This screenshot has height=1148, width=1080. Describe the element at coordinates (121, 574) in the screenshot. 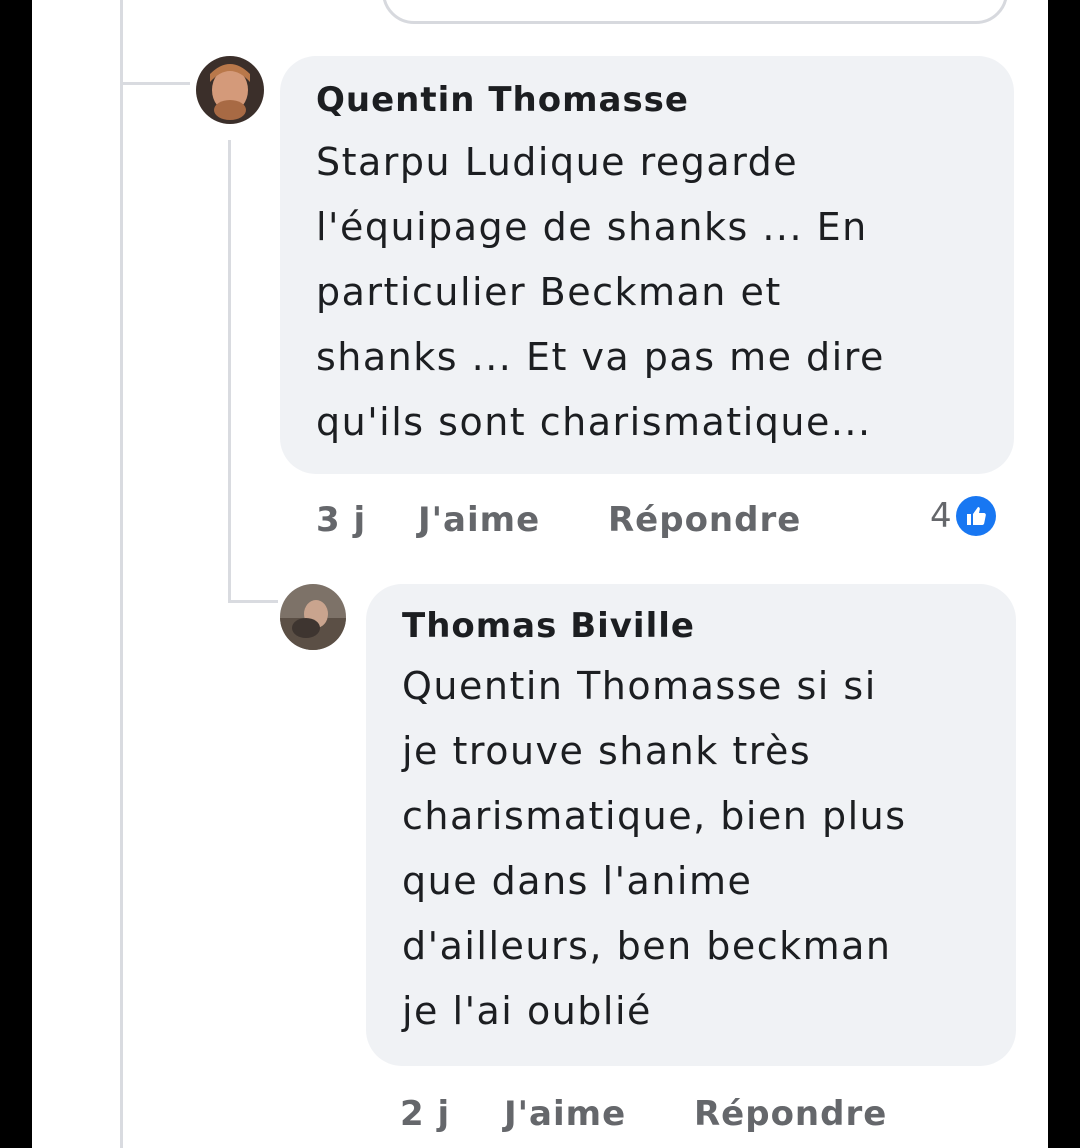

I see `thread-line-outer` at that location.